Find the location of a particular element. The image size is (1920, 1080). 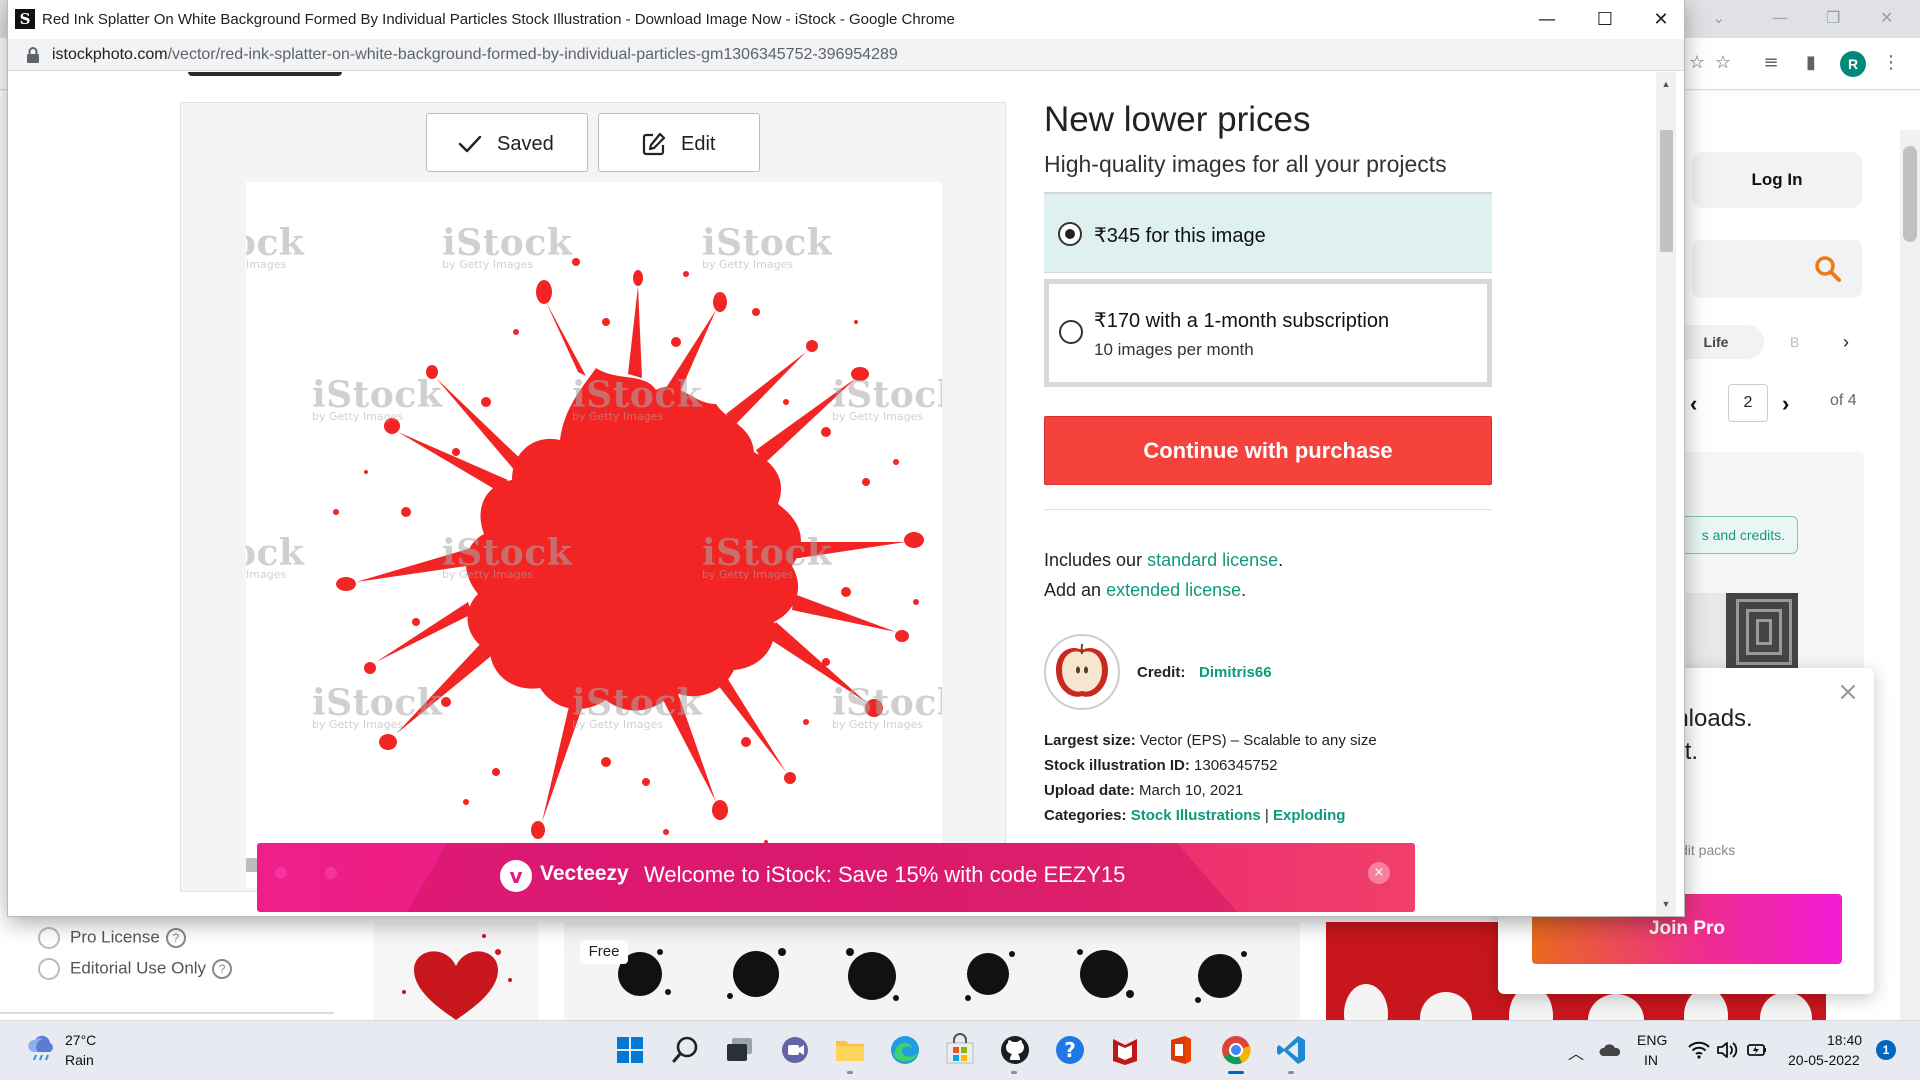

weather-rain-icon is located at coordinates (41, 1048).